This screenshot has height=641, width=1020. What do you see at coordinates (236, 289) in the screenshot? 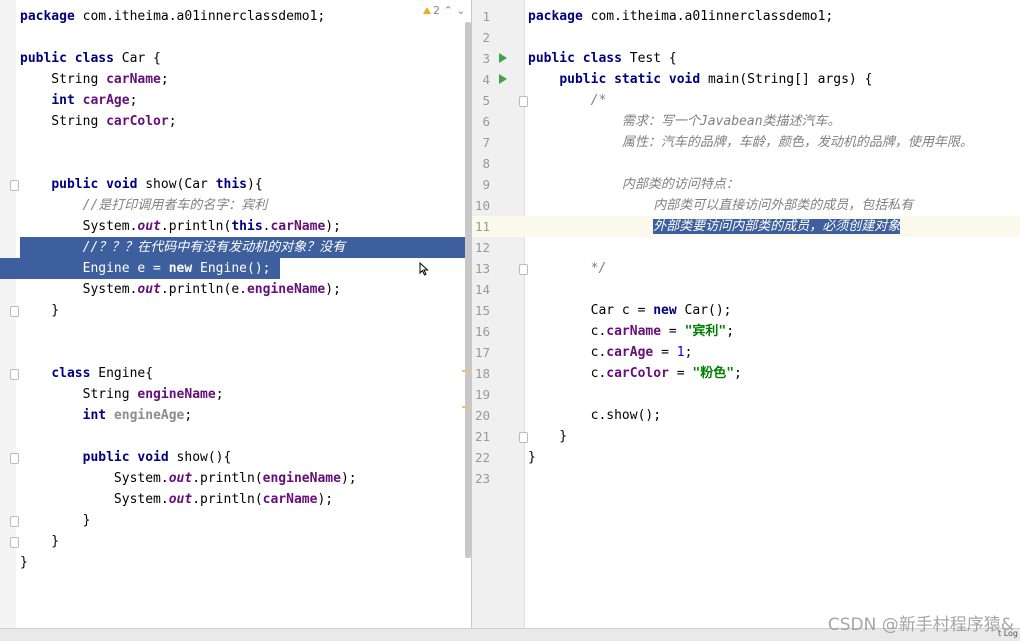
I see `code-line: System.out.println(e.engineName);` at bounding box center [236, 289].